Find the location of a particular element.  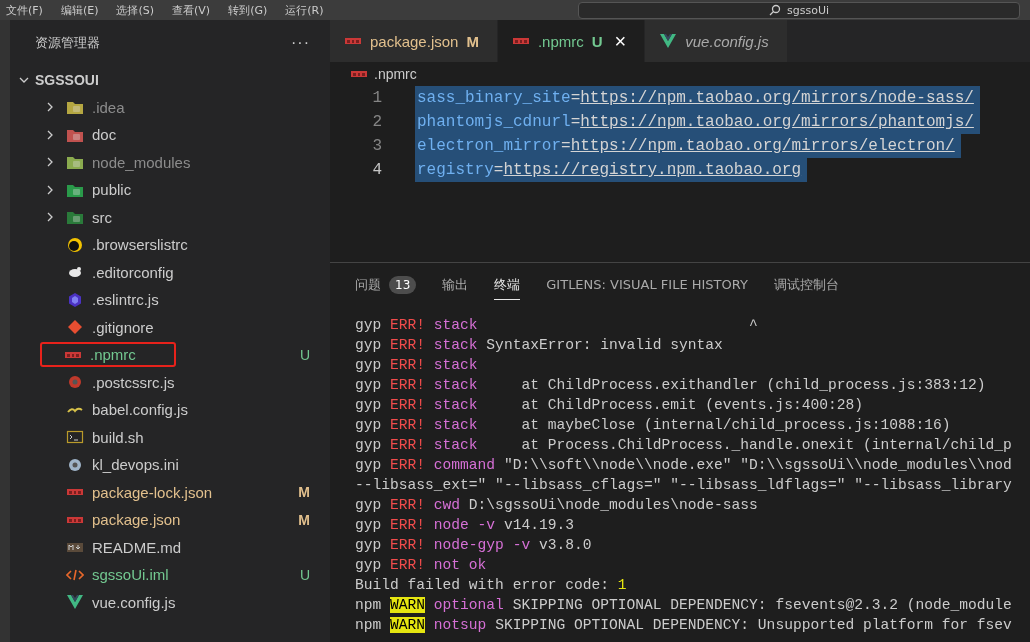

terminal-line: gyp ERR! stack at ChildProcess.exithandler (child_process.js:383:12) is located at coordinates (671, 385).